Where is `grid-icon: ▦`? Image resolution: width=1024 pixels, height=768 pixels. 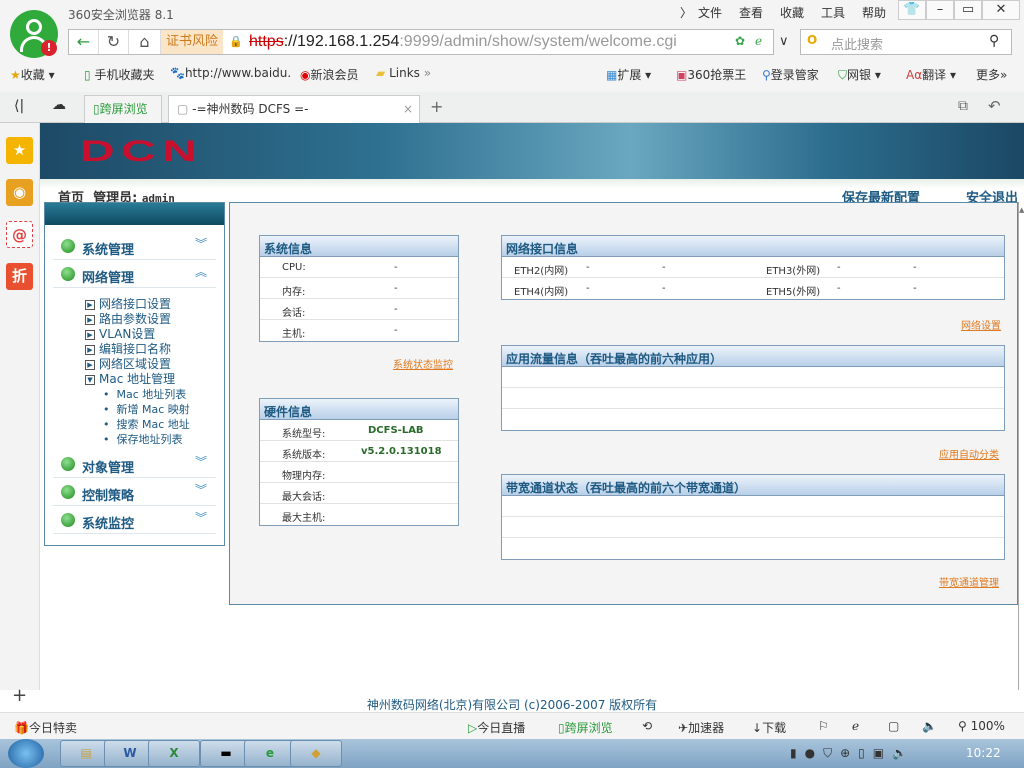 grid-icon: ▦ is located at coordinates (612, 75).